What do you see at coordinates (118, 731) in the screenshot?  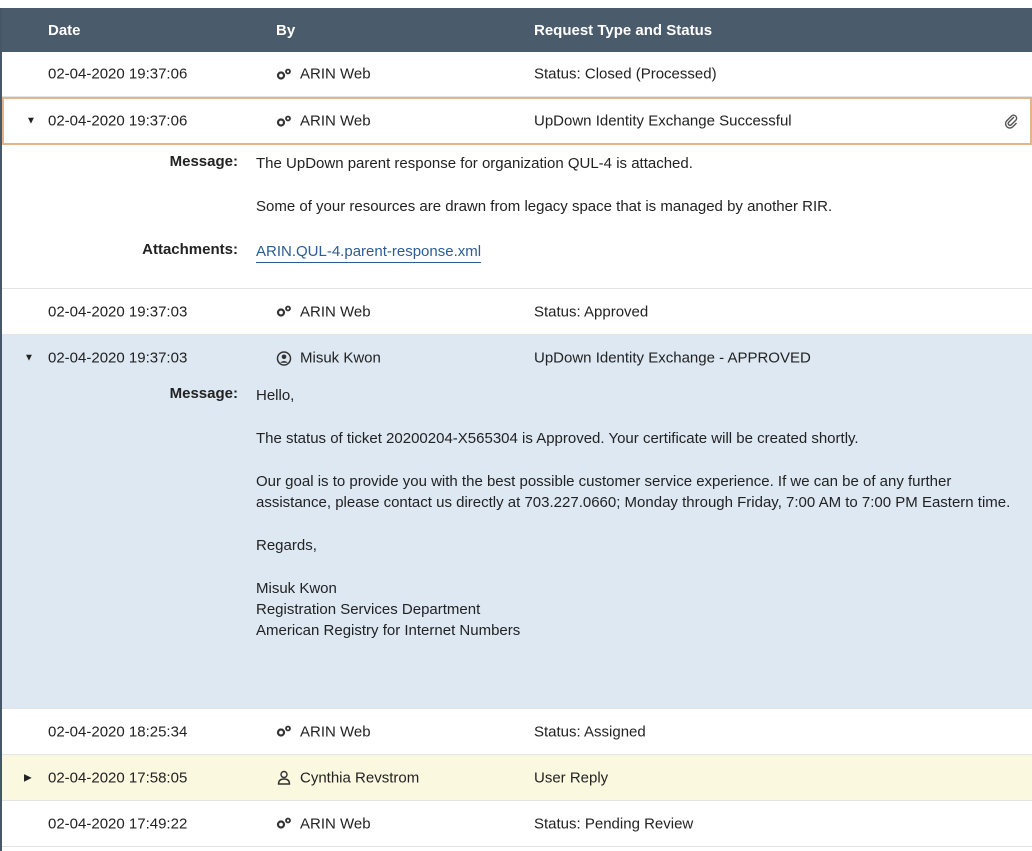 I see `row-date: 02-04-2020 18:25:34` at bounding box center [118, 731].